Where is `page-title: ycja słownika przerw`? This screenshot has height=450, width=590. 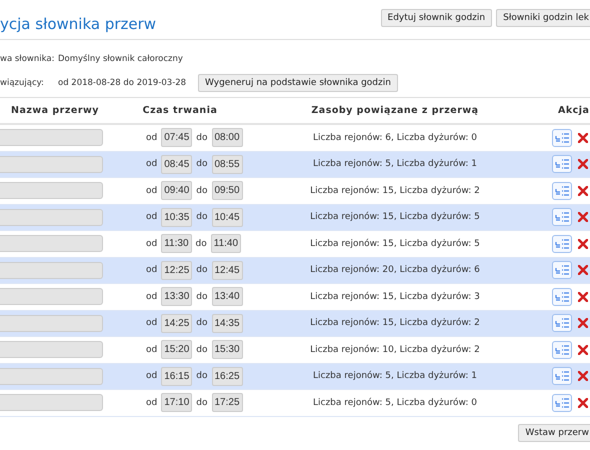 page-title: ycja słownika przerw is located at coordinates (78, 24).